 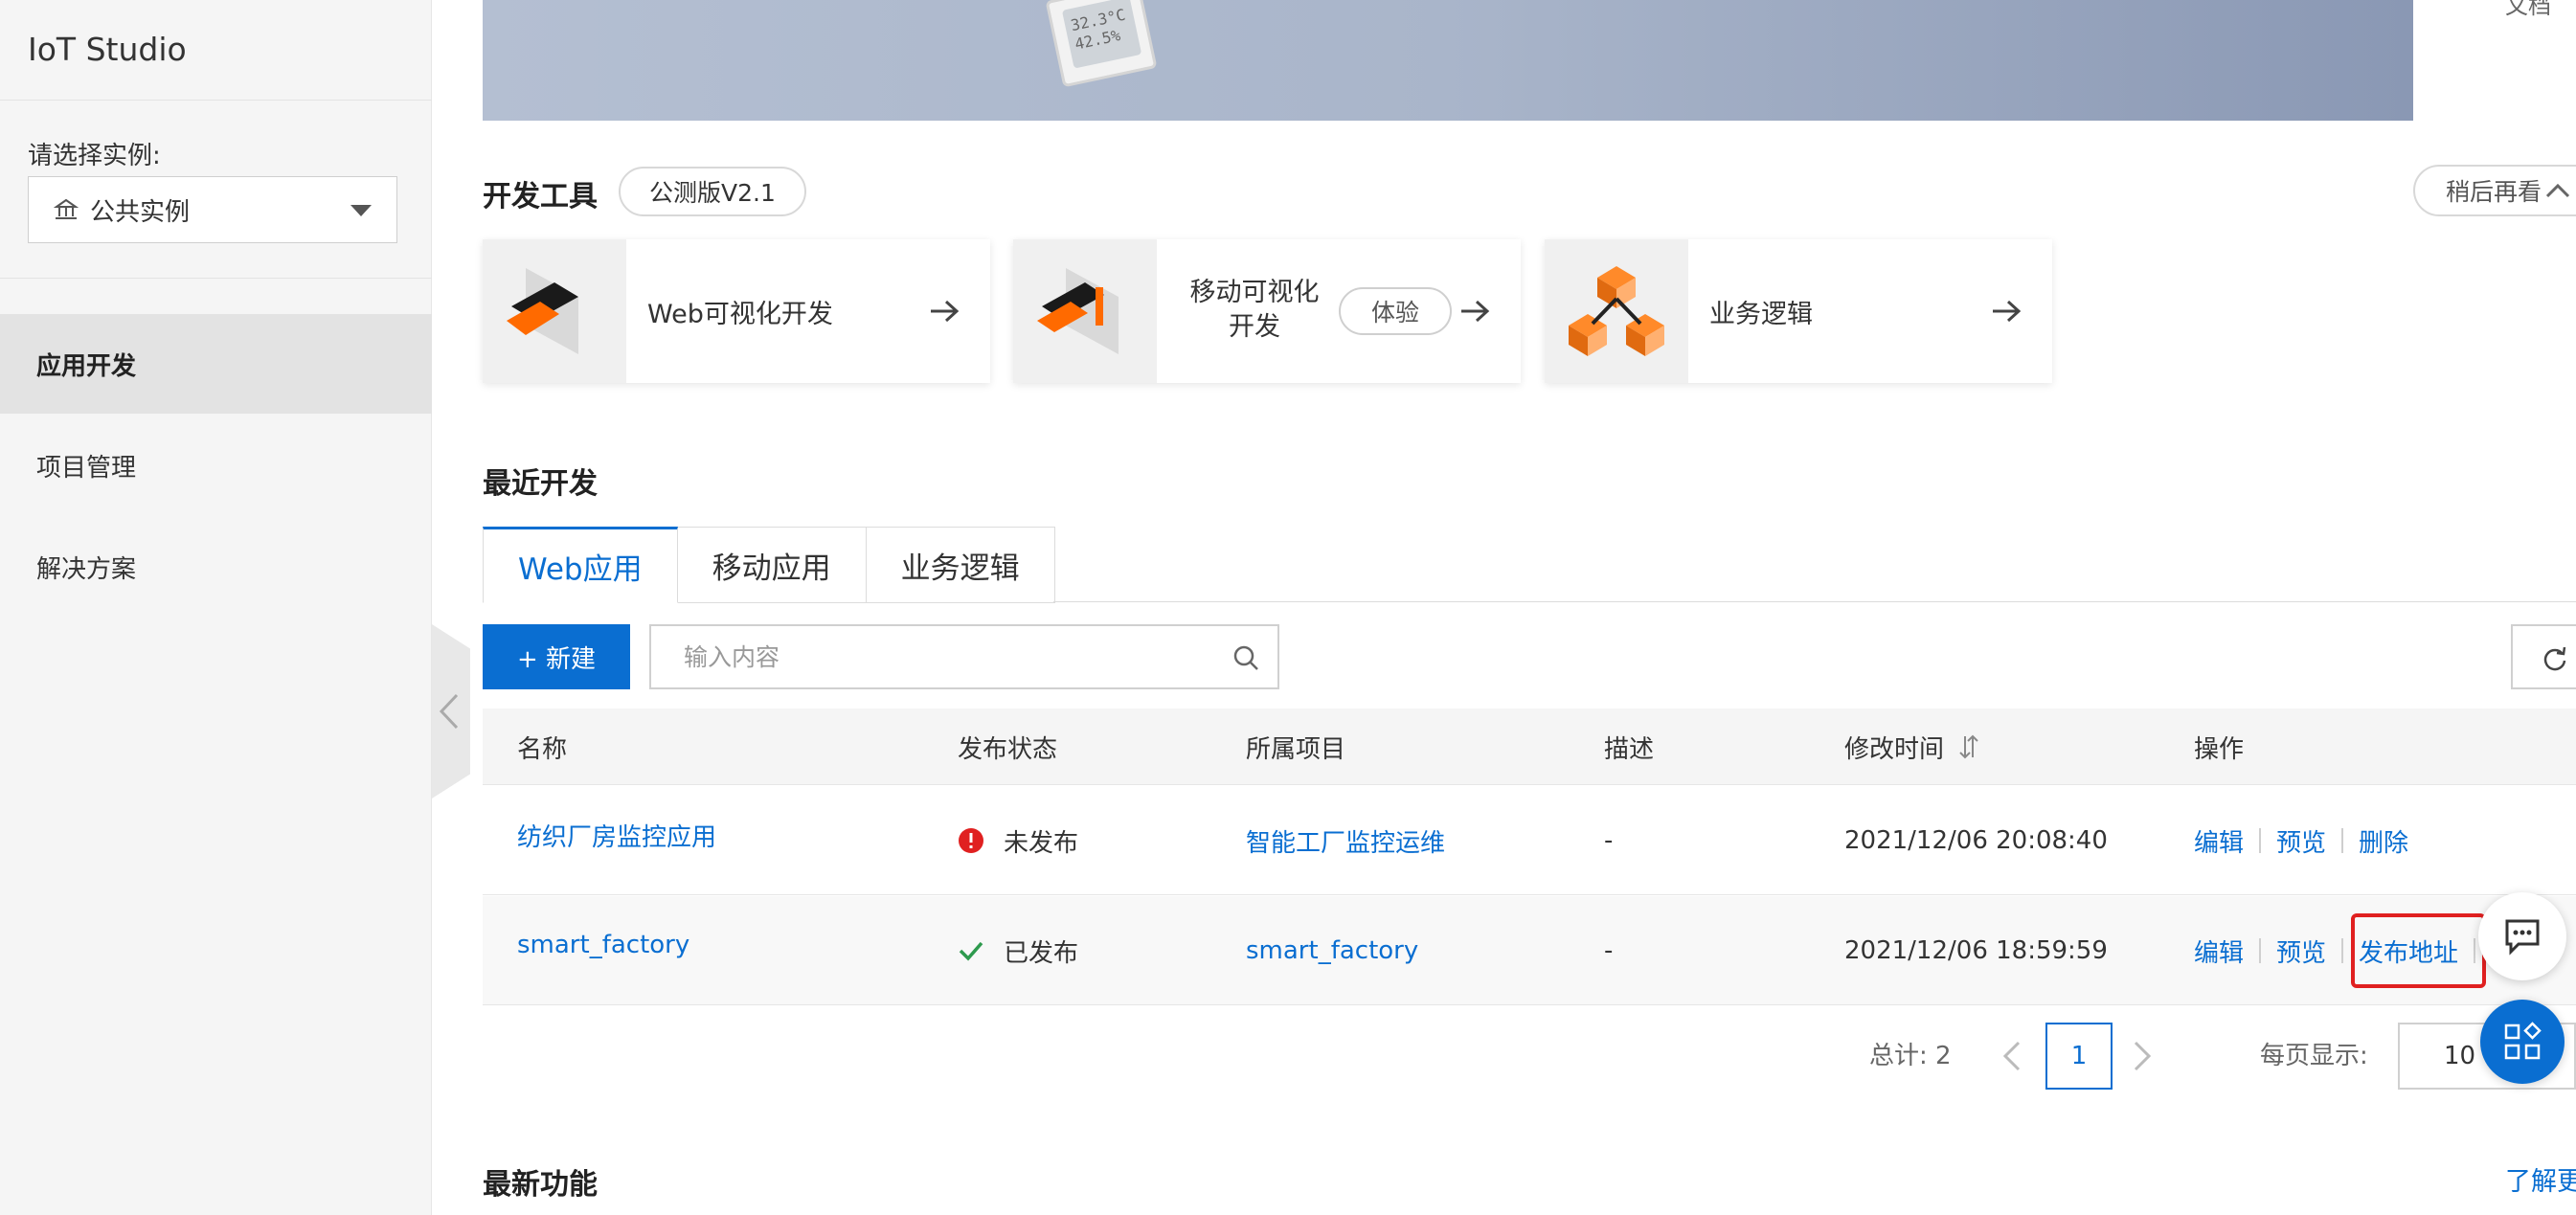 What do you see at coordinates (1761, 314) in the screenshot?
I see `tool-card-label: 业务逻辑` at bounding box center [1761, 314].